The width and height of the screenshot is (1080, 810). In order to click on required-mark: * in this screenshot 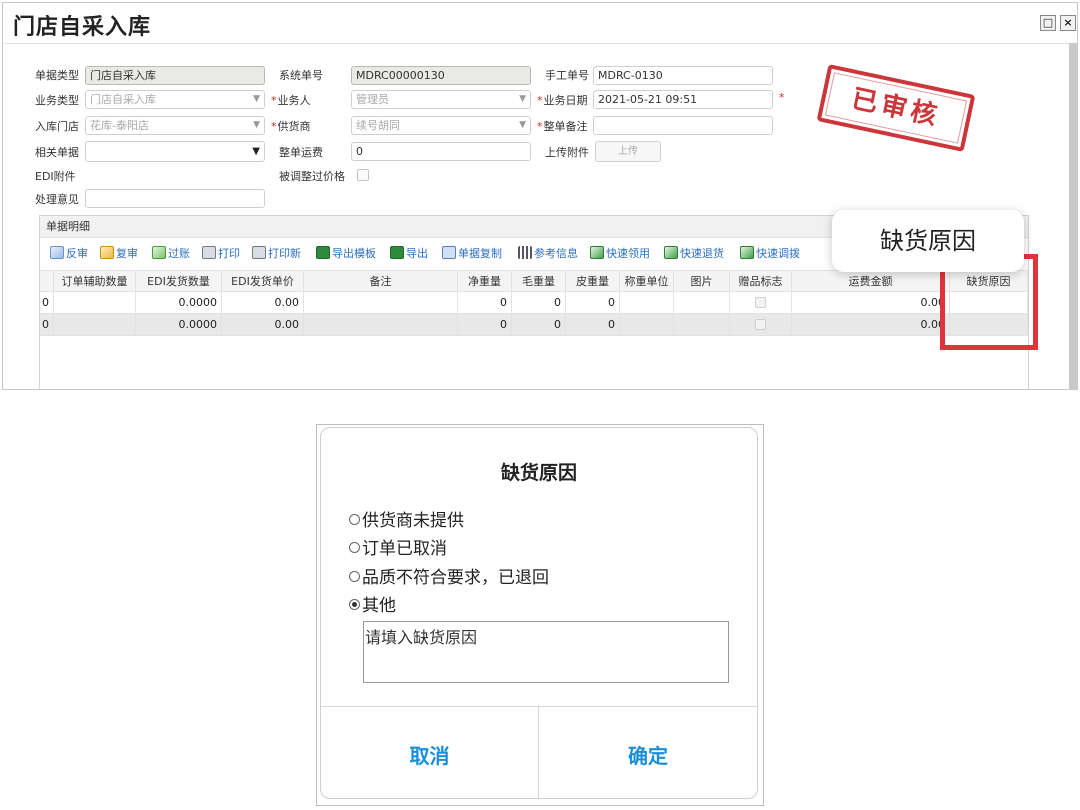, I will do `click(540, 100)`.